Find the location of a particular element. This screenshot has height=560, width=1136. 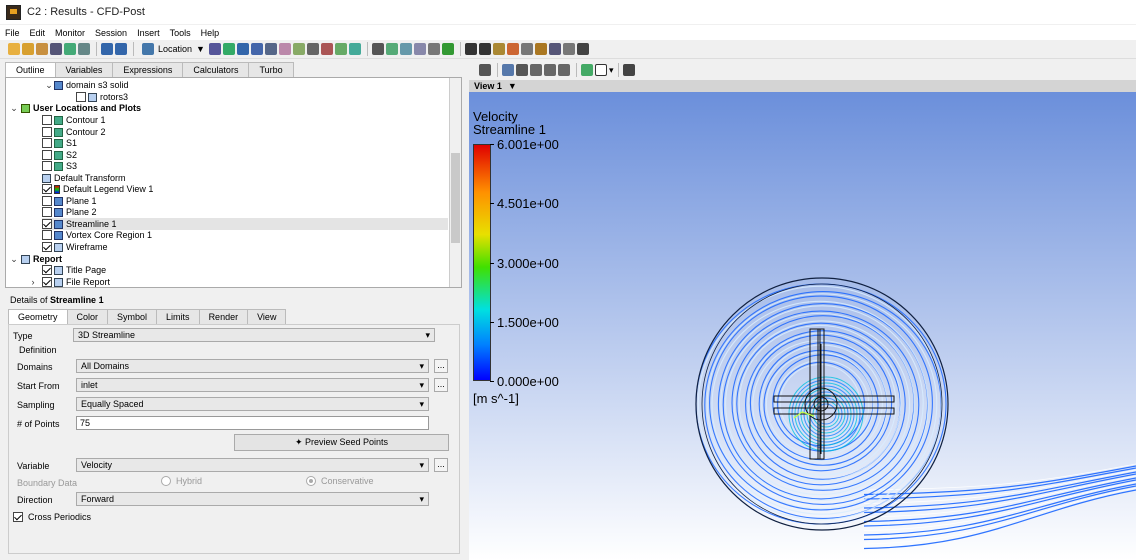

cross-periodics-checkbox is located at coordinates (18, 517).